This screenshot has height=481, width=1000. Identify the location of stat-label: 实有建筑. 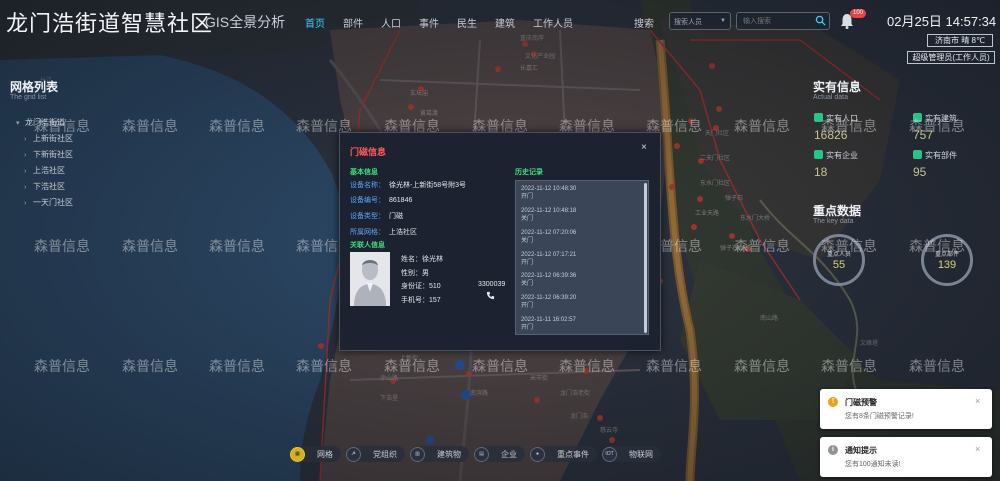
(941, 118).